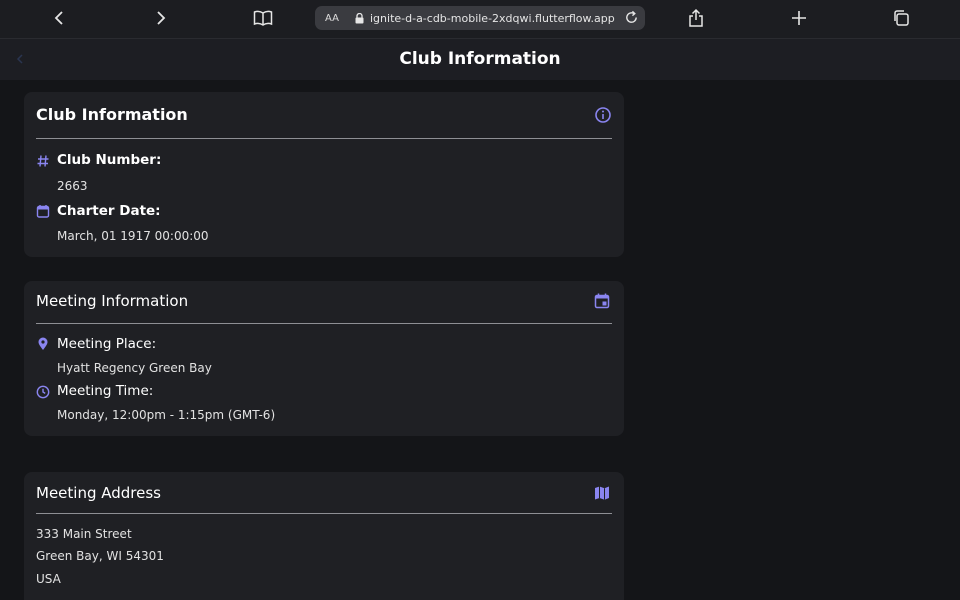 Image resolution: width=960 pixels, height=600 pixels. What do you see at coordinates (161, 18) in the screenshot?
I see `forward-arrow-icon` at bounding box center [161, 18].